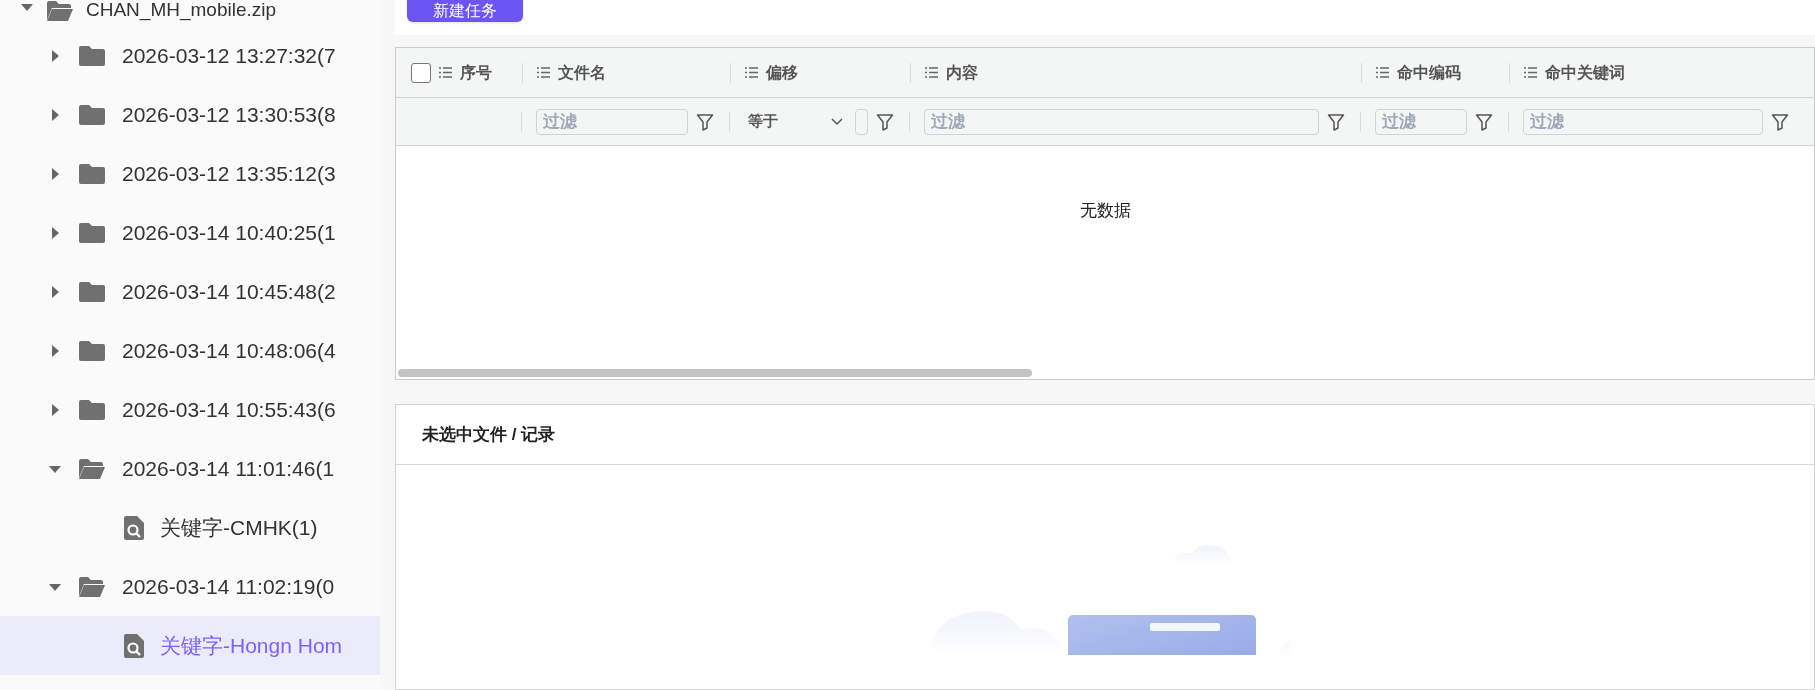 This screenshot has height=690, width=1815. What do you see at coordinates (421, 72) in the screenshot?
I see `select-all-checkbox` at bounding box center [421, 72].